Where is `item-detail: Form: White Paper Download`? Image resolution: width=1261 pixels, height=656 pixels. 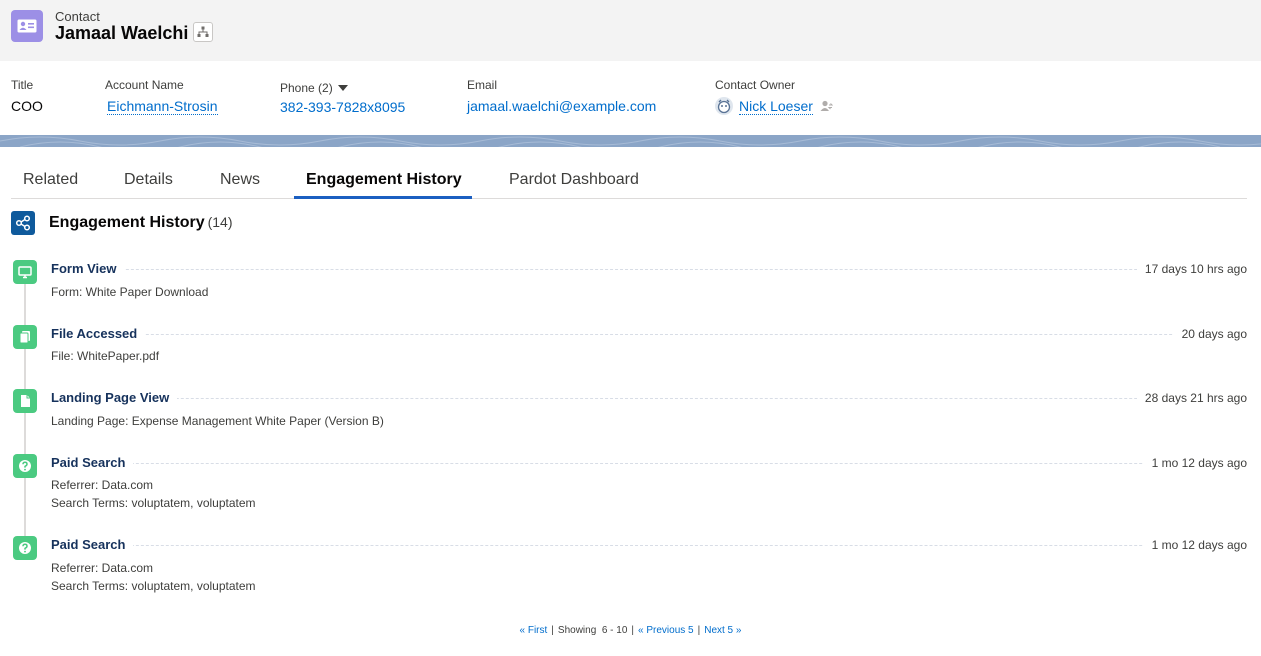 item-detail: Form: White Paper Download is located at coordinates (130, 292).